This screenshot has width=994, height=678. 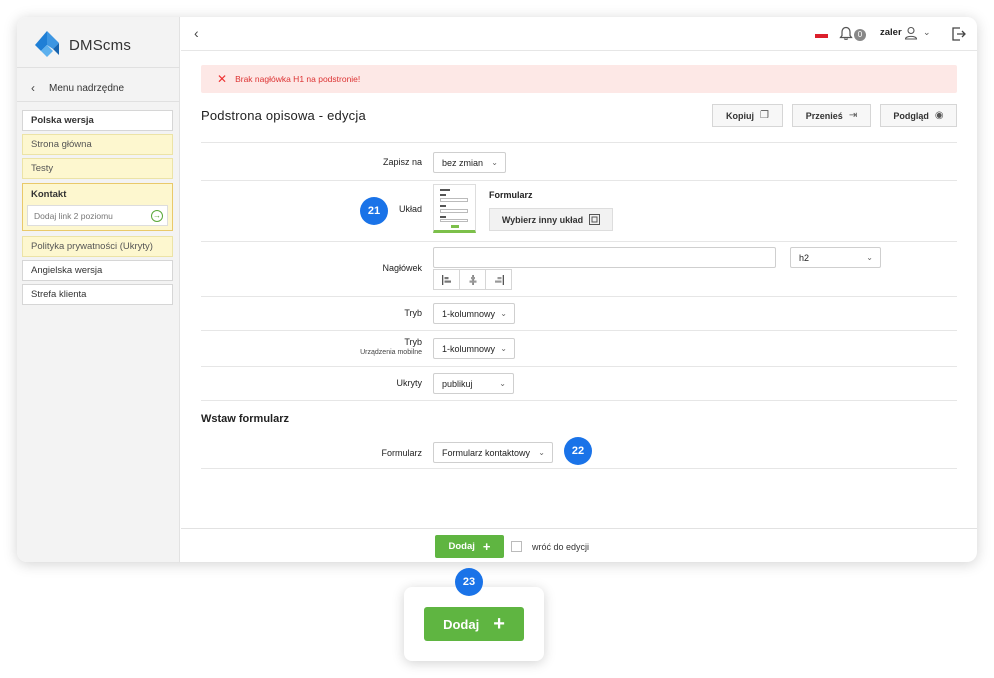 I want to click on logo: DMScms, so click(x=81, y=45).